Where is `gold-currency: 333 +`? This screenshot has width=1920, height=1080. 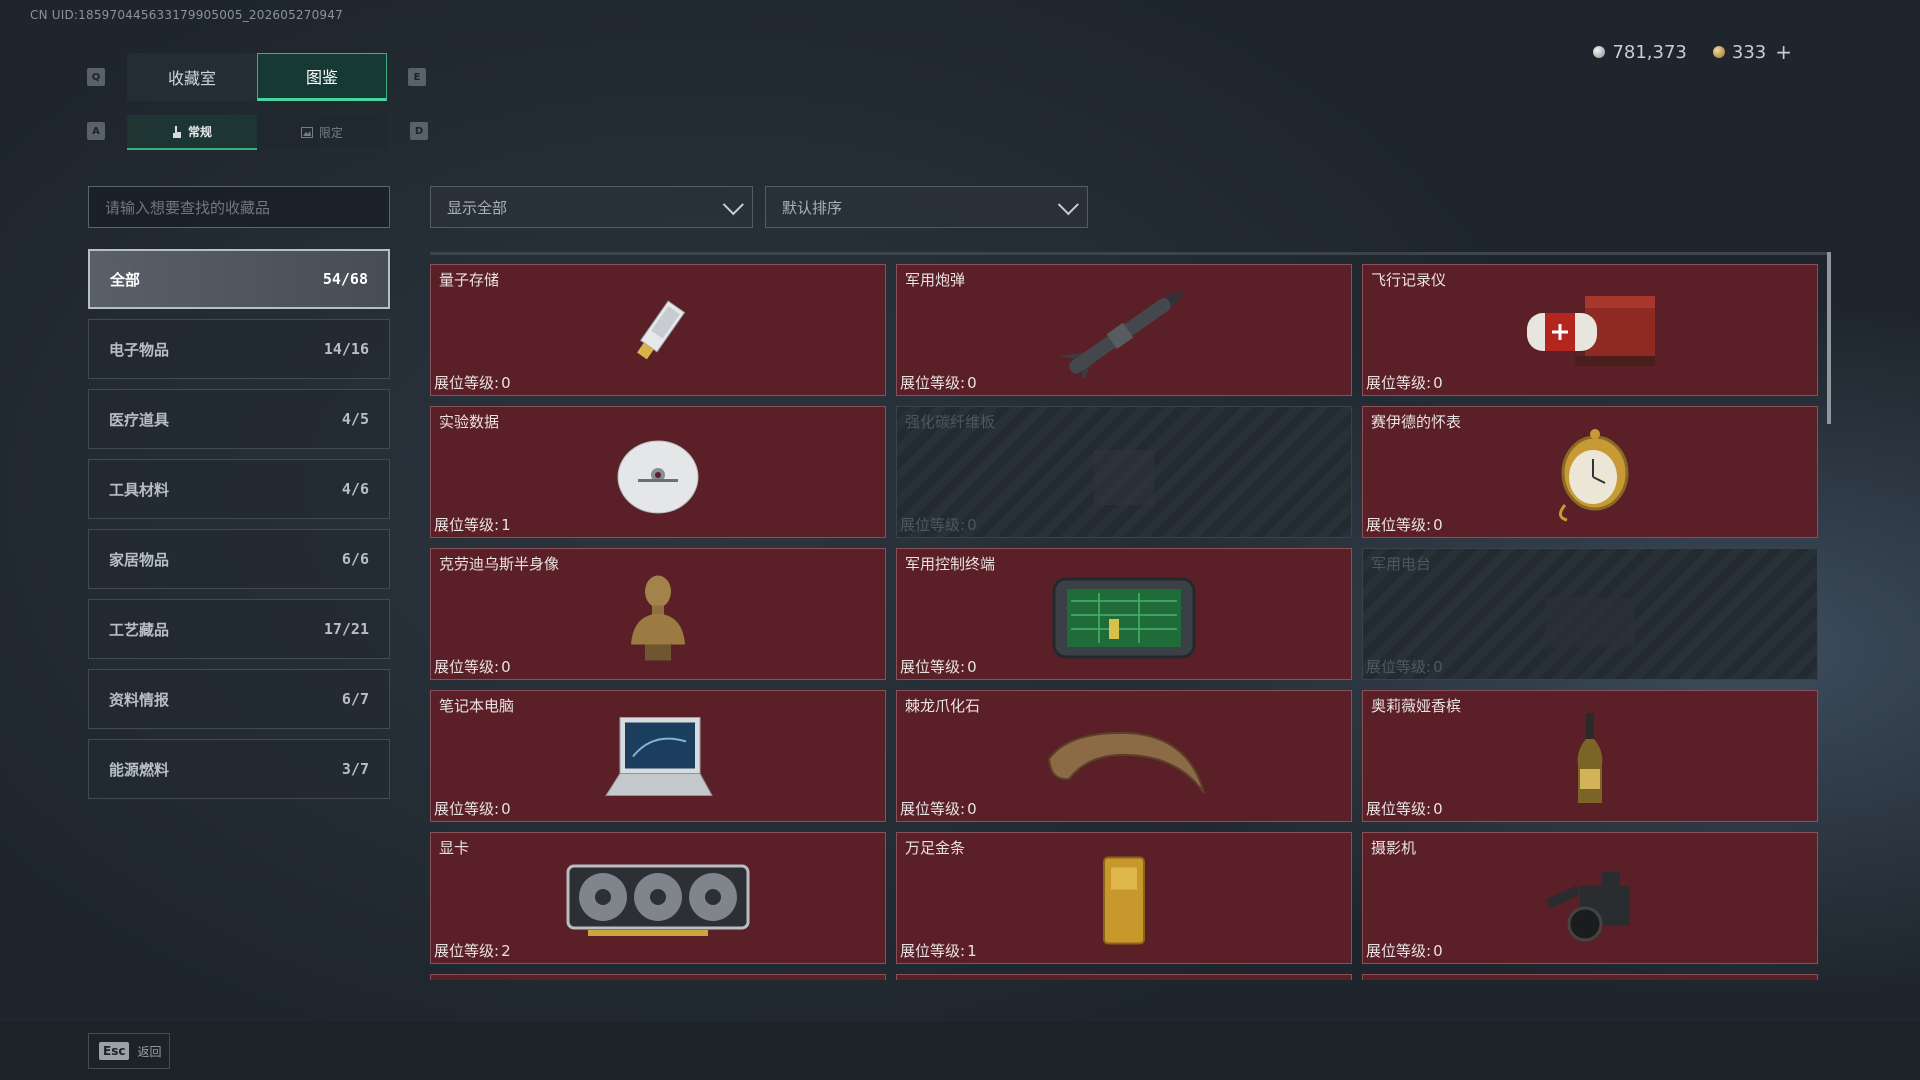 gold-currency: 333 + is located at coordinates (1752, 52).